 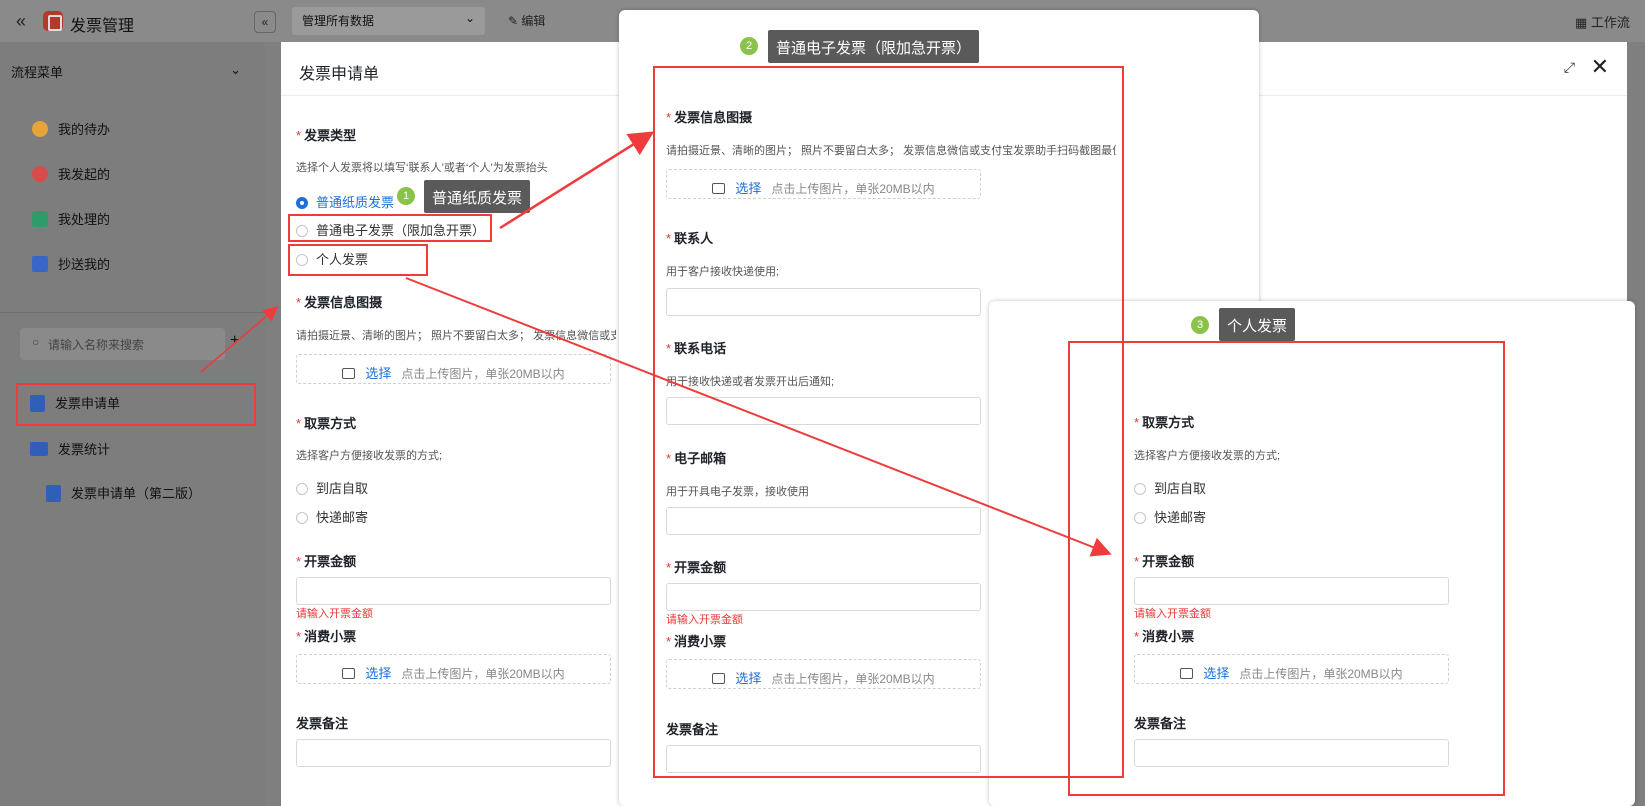 I want to click on arrow-sidebar-to-form, so click(x=239, y=339).